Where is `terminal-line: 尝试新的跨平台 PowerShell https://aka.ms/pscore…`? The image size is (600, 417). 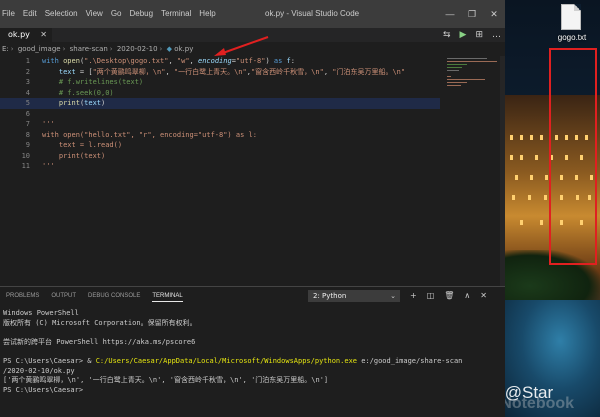 terminal-line: 尝试新的跨平台 PowerShell https://aka.ms/pscore… is located at coordinates (99, 341).